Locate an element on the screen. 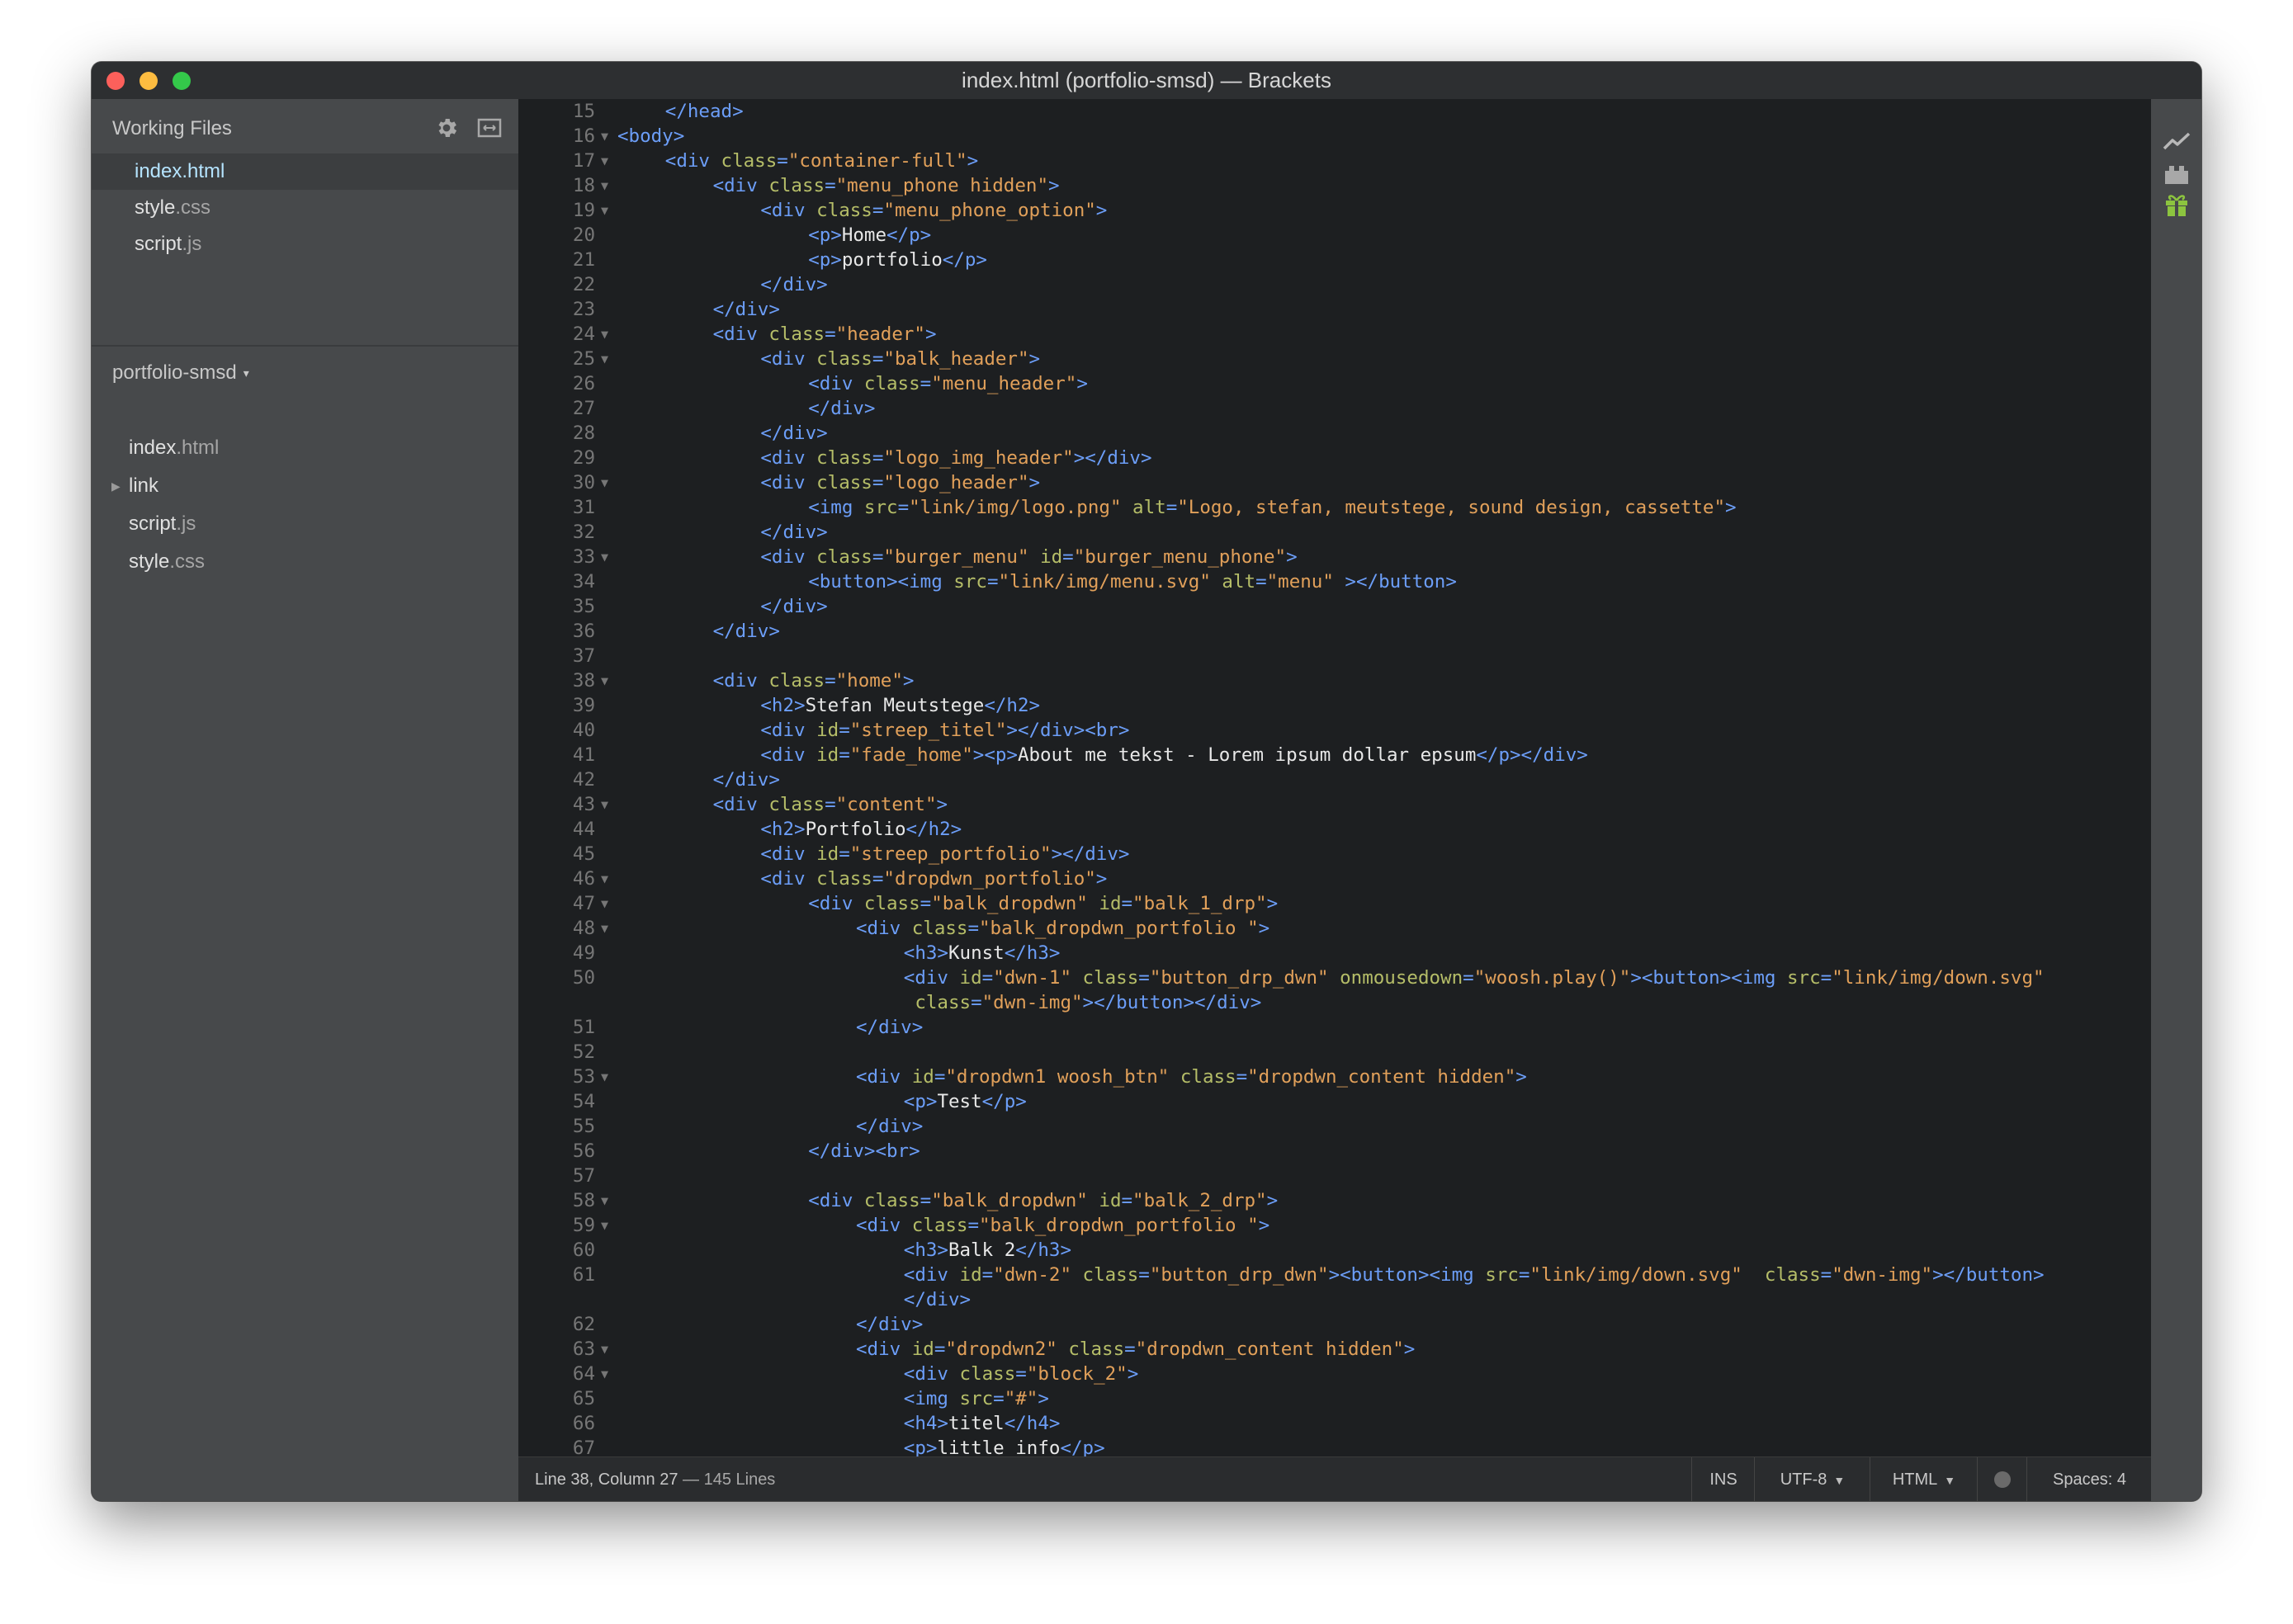 This screenshot has height=1624, width=2293. gift-icon is located at coordinates (2177, 207).